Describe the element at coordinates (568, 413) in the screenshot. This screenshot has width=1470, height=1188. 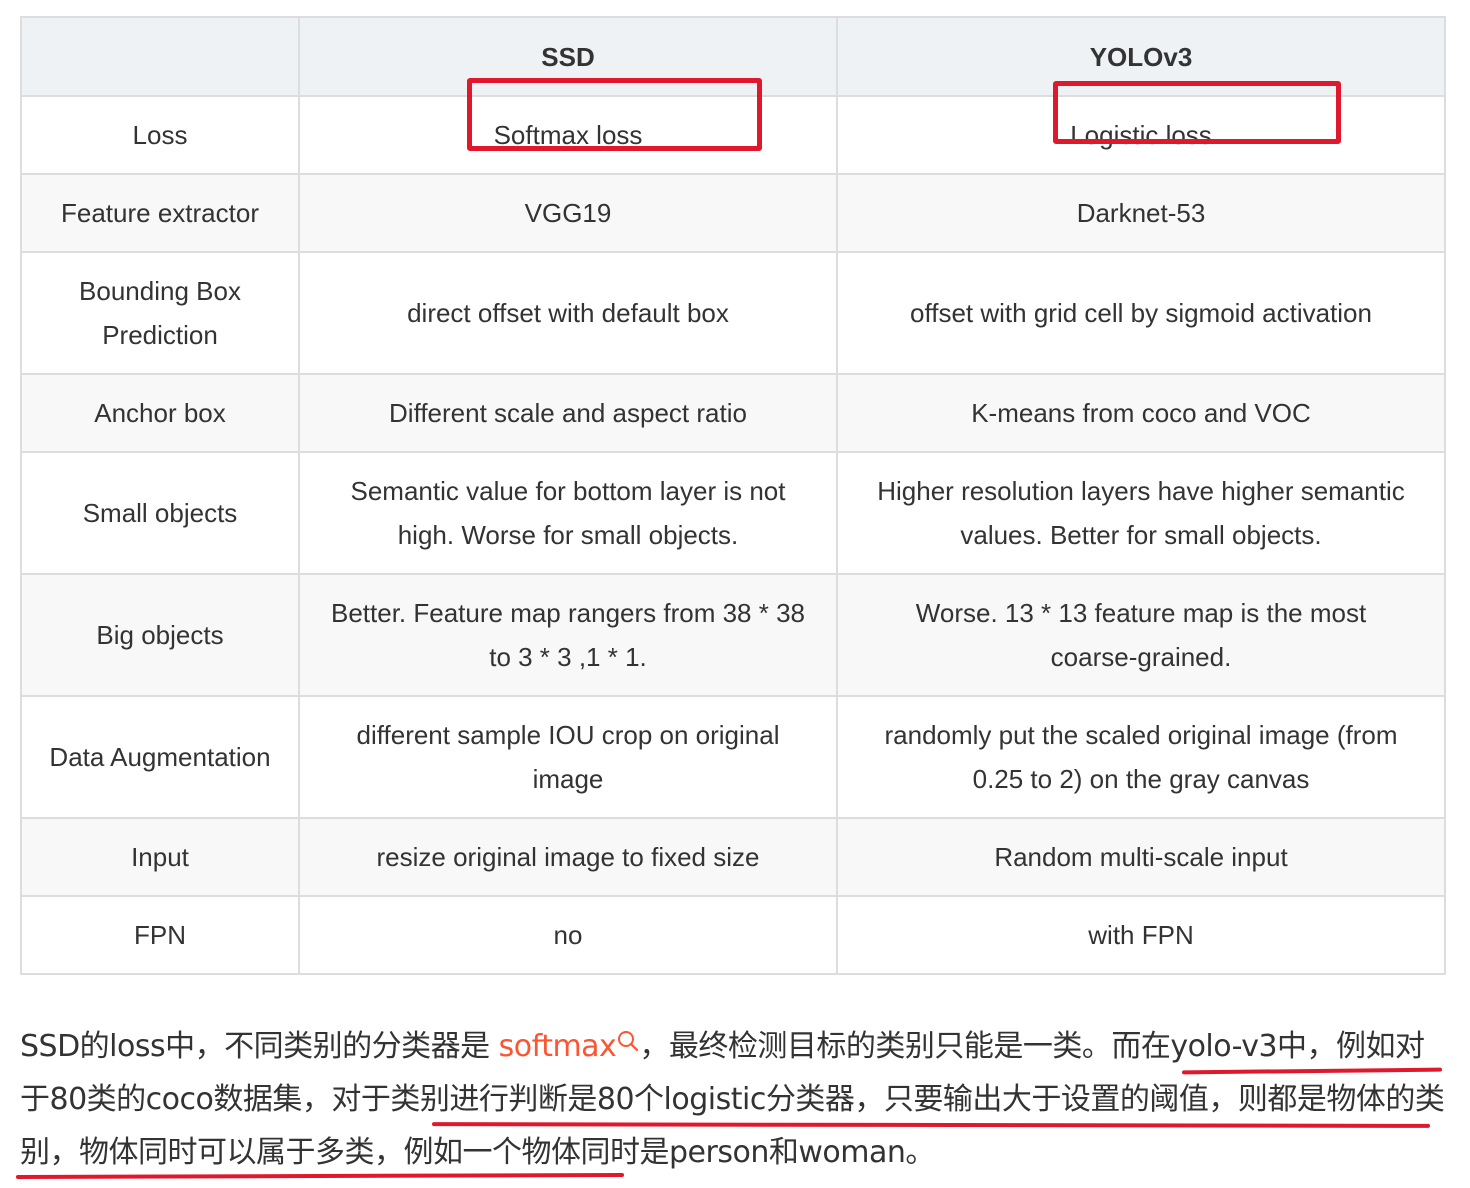
I see `ssd-cell: Different scale and aspect ratio` at that location.